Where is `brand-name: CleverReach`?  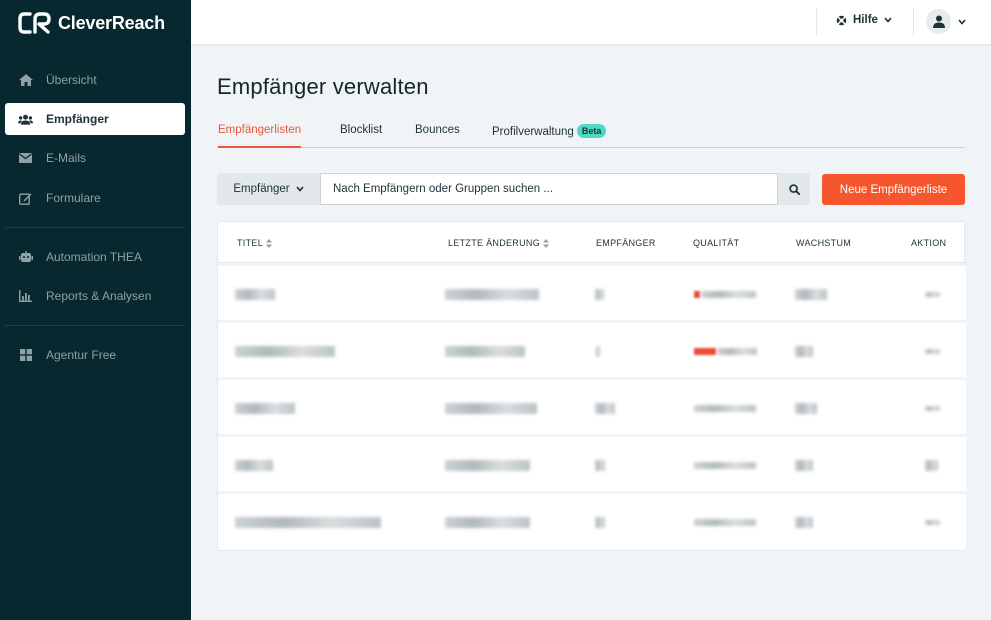
brand-name: CleverReach is located at coordinates (111, 22).